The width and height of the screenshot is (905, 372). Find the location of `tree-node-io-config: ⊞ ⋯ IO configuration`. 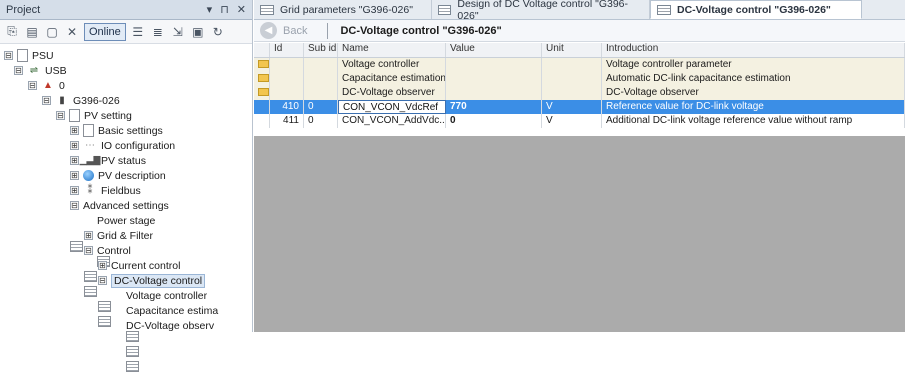

tree-node-io-config: ⊞ ⋯ IO configuration is located at coordinates (122, 145).